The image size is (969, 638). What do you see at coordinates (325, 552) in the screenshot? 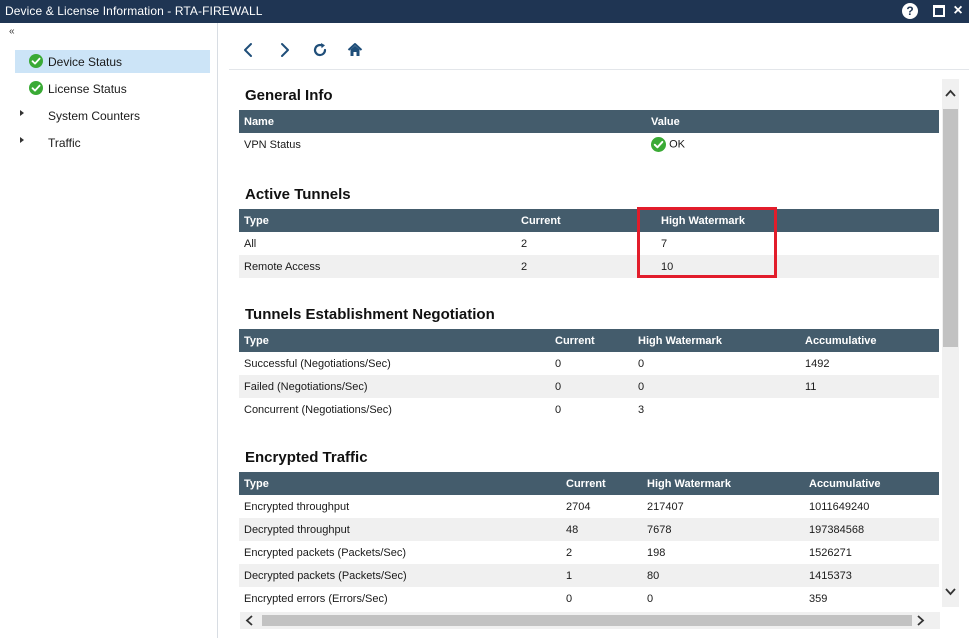
I see `cell-type: Encrypted packets (Packets/Sec)` at bounding box center [325, 552].